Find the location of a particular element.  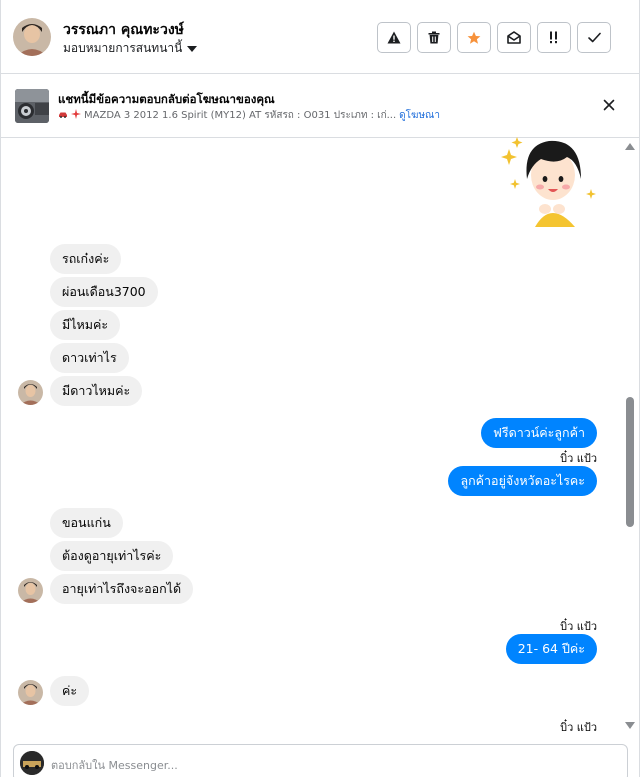

scroll-up-arrow is located at coordinates (630, 146).